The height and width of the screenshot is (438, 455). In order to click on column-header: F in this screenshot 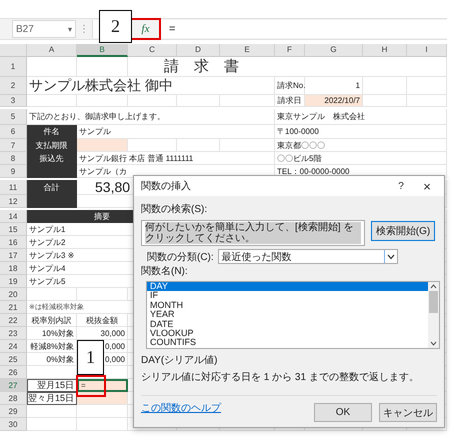, I will do `click(290, 50)`.